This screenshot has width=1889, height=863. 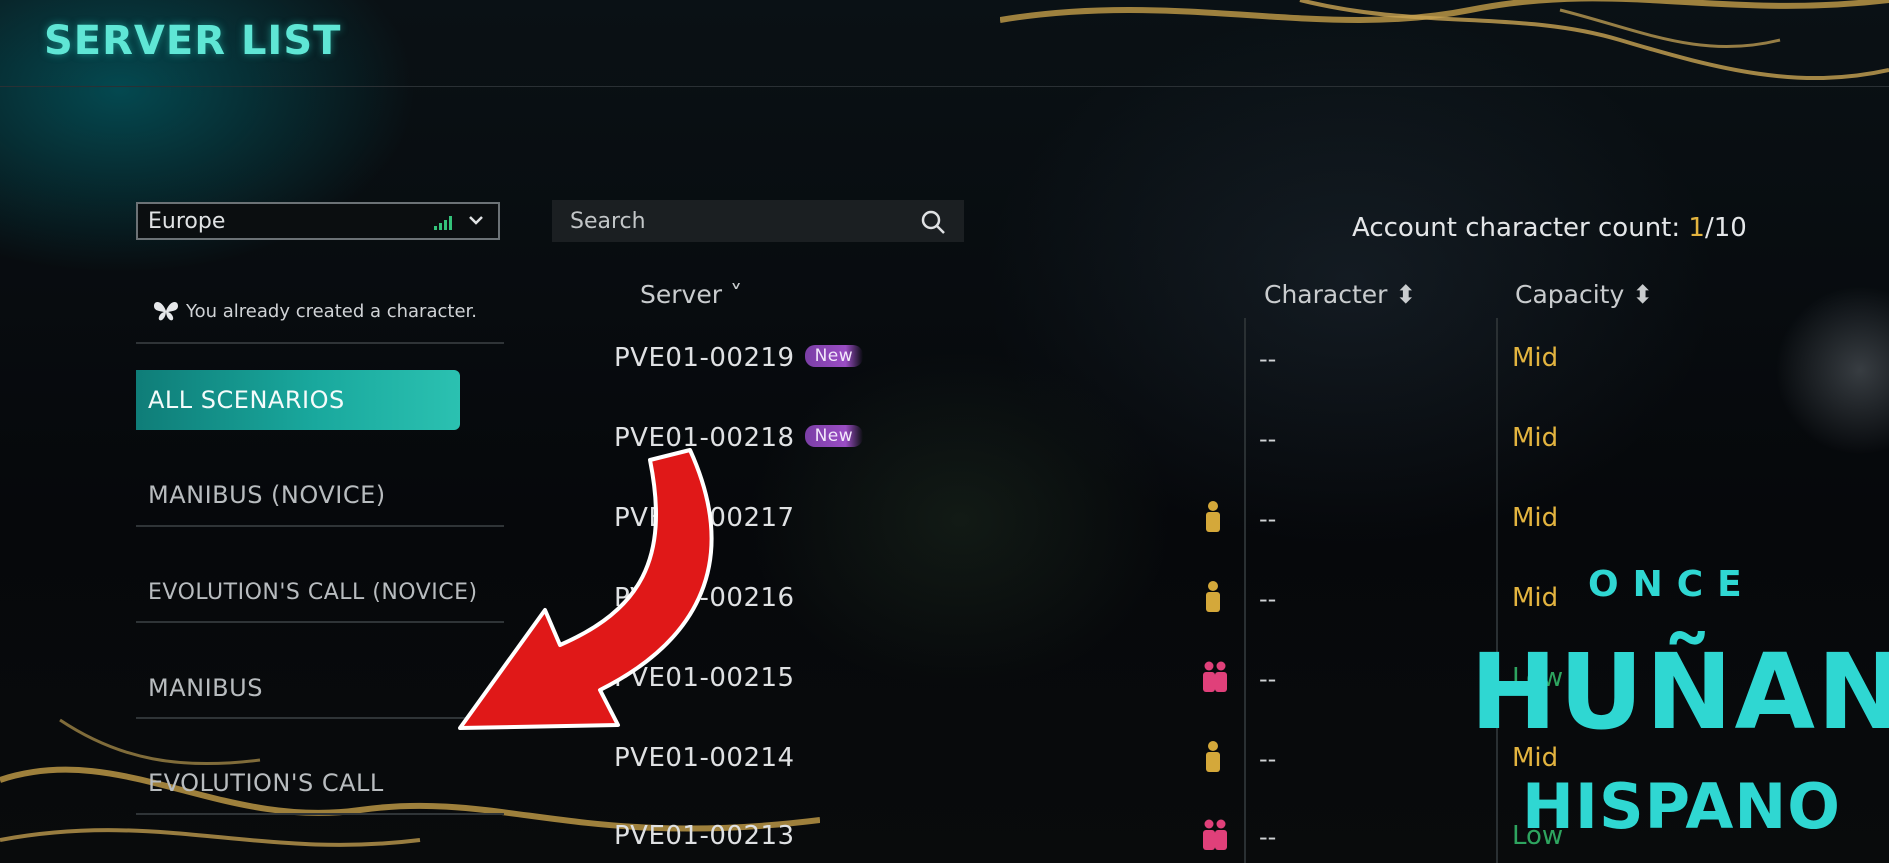 I want to click on region-select: Europe, so click(x=318, y=221).